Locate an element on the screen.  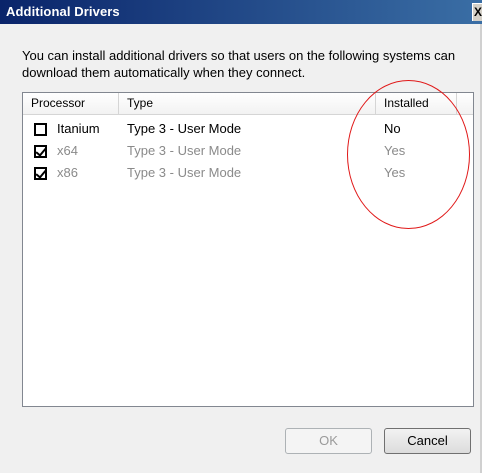
close-icon: X is located at coordinates (478, 12).